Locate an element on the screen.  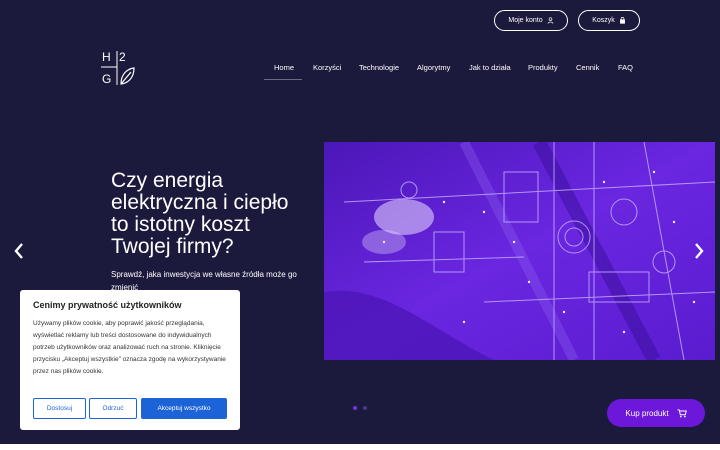
leaf-icon is located at coordinates (127, 76).